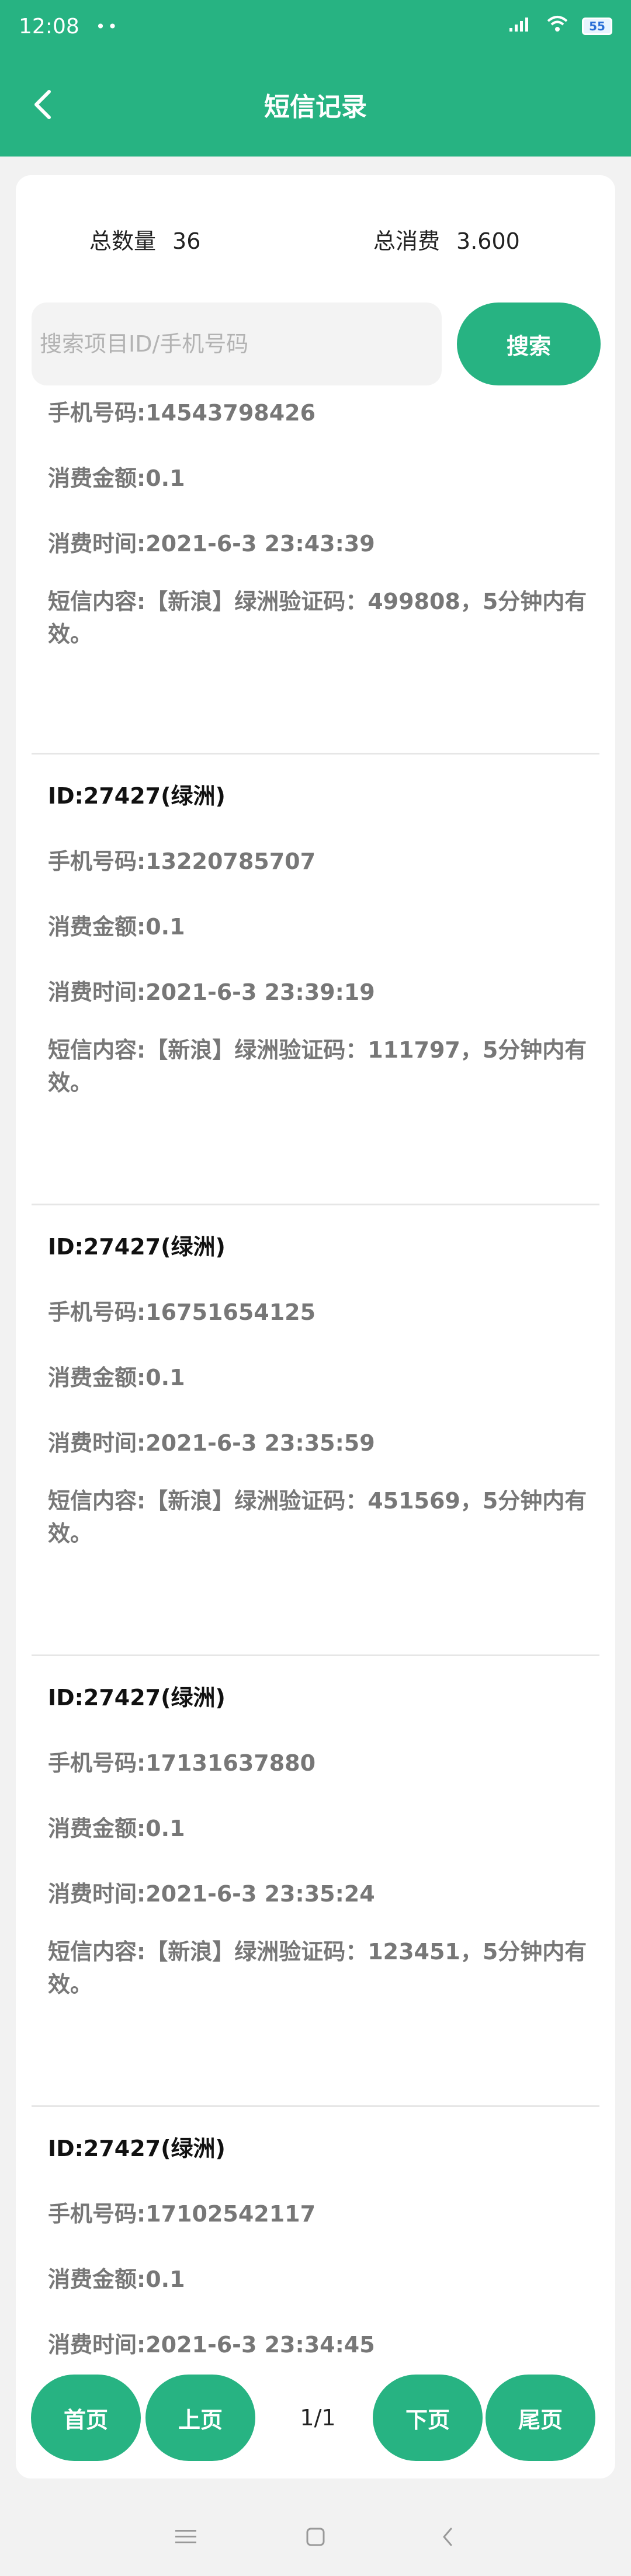  Describe the element at coordinates (211, 544) in the screenshot. I see `record-time: 消费时间:2021-6-3 23:43:39` at that location.